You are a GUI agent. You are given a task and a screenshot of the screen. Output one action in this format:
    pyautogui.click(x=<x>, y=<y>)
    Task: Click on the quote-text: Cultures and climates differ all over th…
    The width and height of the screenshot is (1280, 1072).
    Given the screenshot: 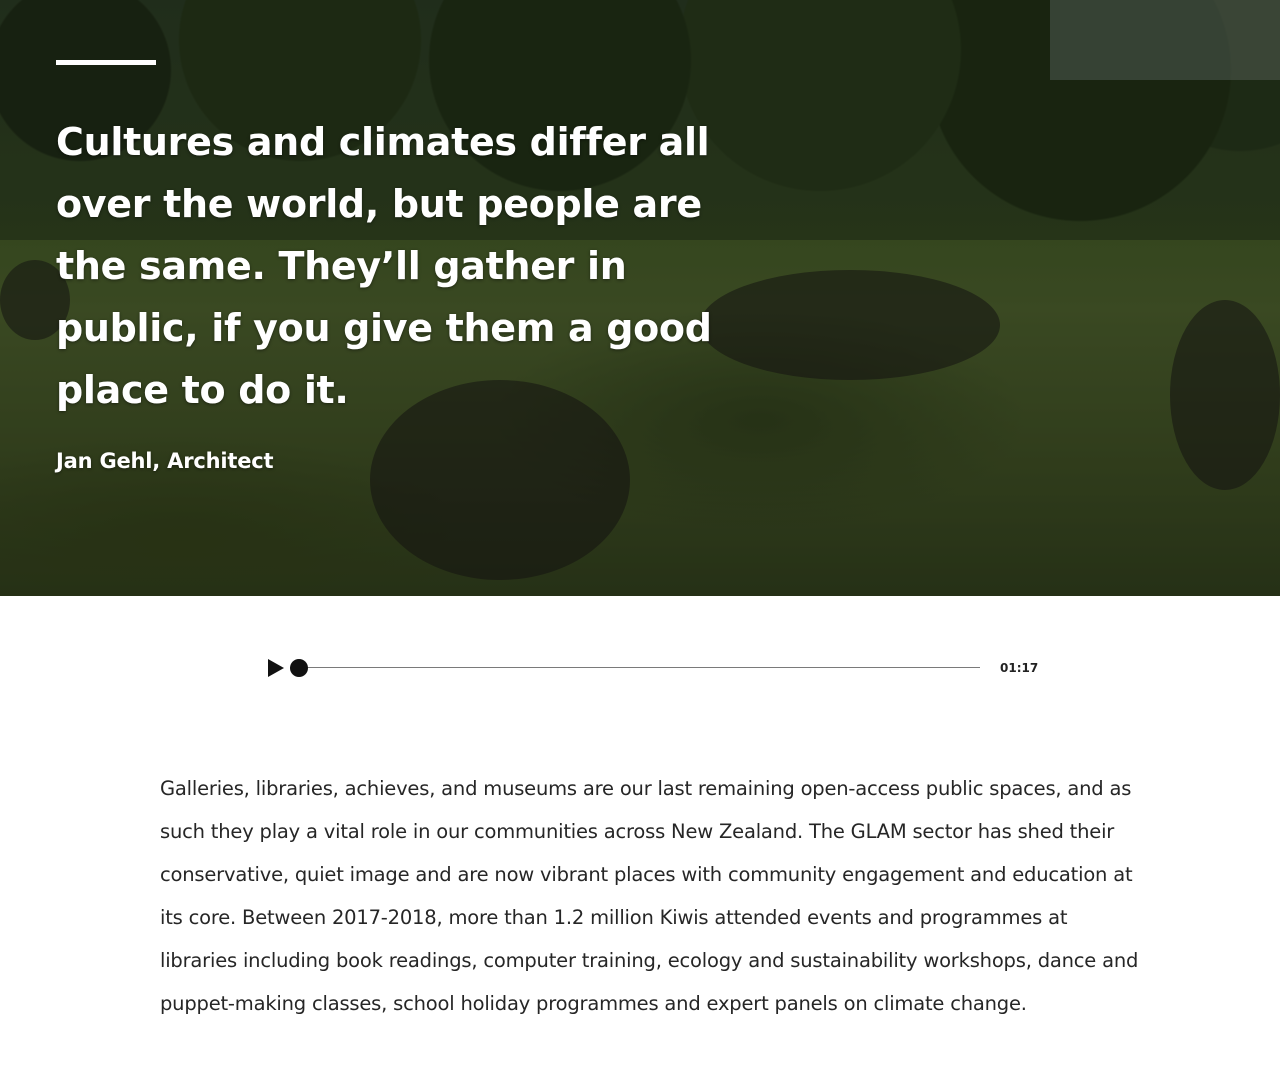 What is the action you would take?
    pyautogui.click(x=384, y=266)
    